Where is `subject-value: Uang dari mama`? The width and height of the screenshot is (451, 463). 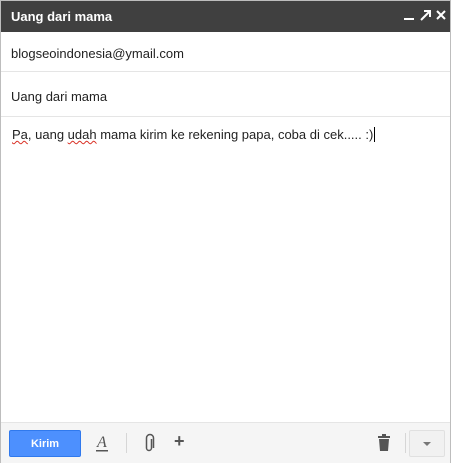
subject-value: Uang dari mama is located at coordinates (59, 96).